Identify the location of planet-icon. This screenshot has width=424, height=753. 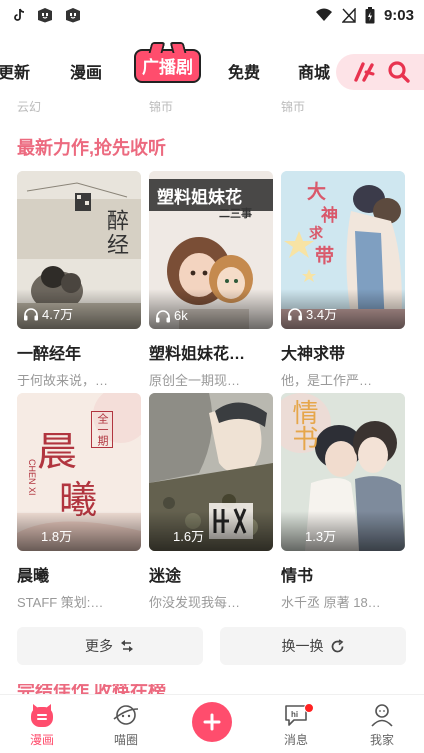
(126, 715).